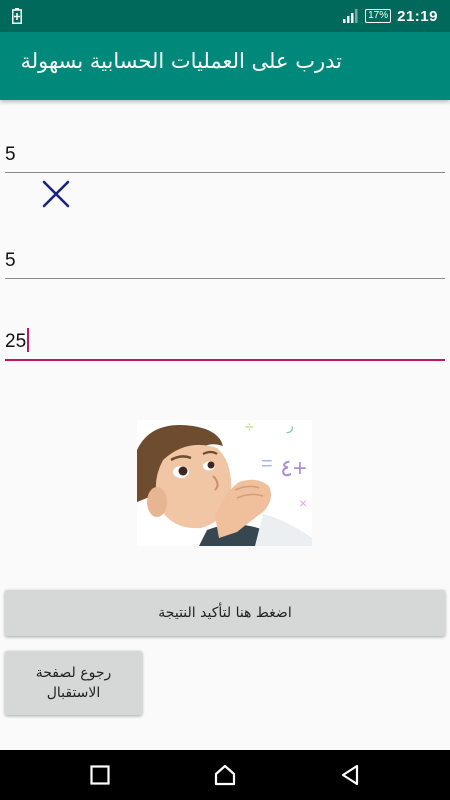 This screenshot has height=800, width=450. I want to click on first-operand-value: 5, so click(10, 154).